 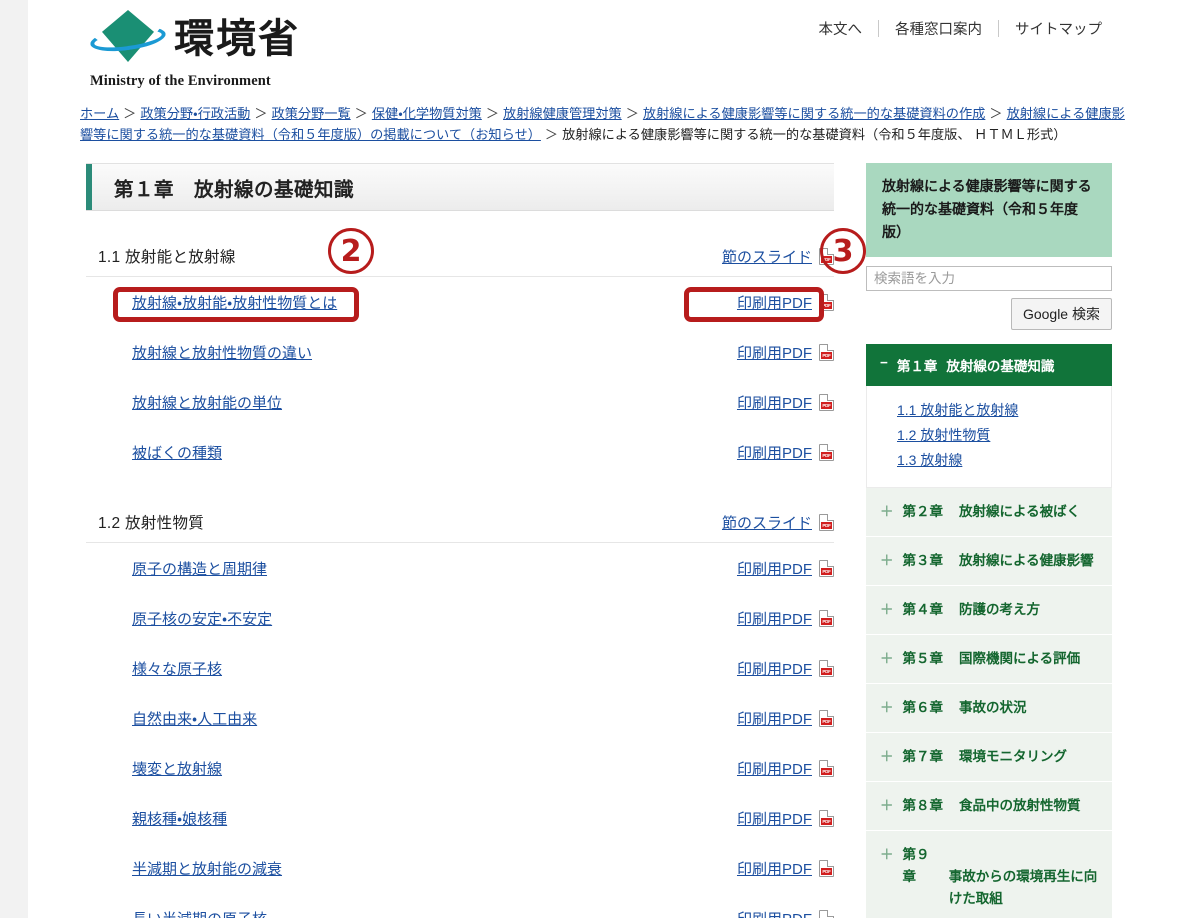 I want to click on chapter-number: 第３章, so click(x=923, y=560).